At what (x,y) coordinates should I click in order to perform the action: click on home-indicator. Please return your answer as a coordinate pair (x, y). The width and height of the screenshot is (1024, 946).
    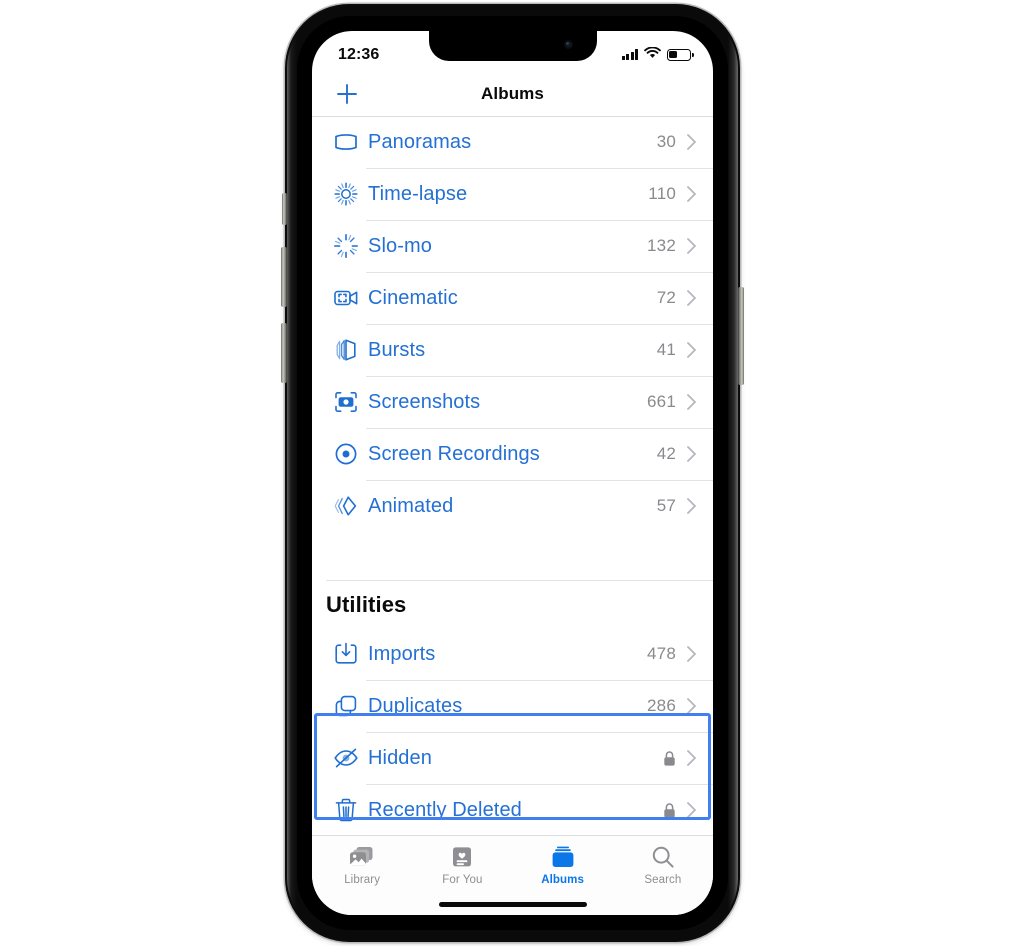
    Looking at the image, I should click on (512, 904).